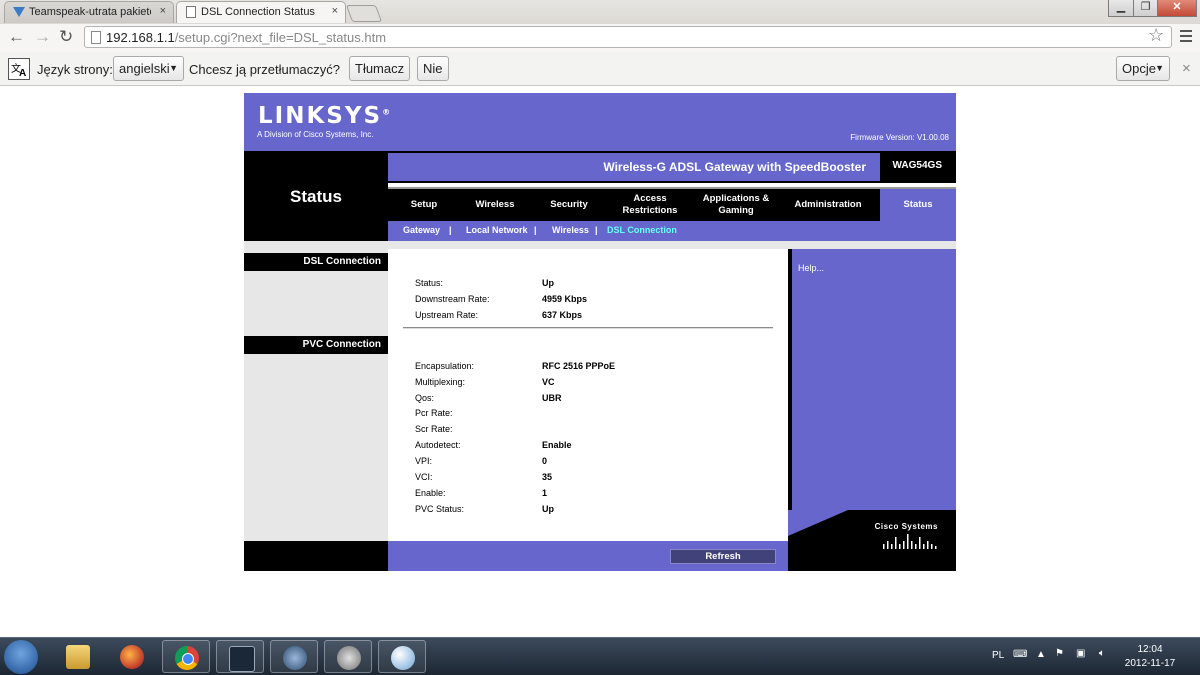 This screenshot has width=1200, height=675. Describe the element at coordinates (1020, 654) in the screenshot. I see `keyboard-icon: ⌨` at that location.